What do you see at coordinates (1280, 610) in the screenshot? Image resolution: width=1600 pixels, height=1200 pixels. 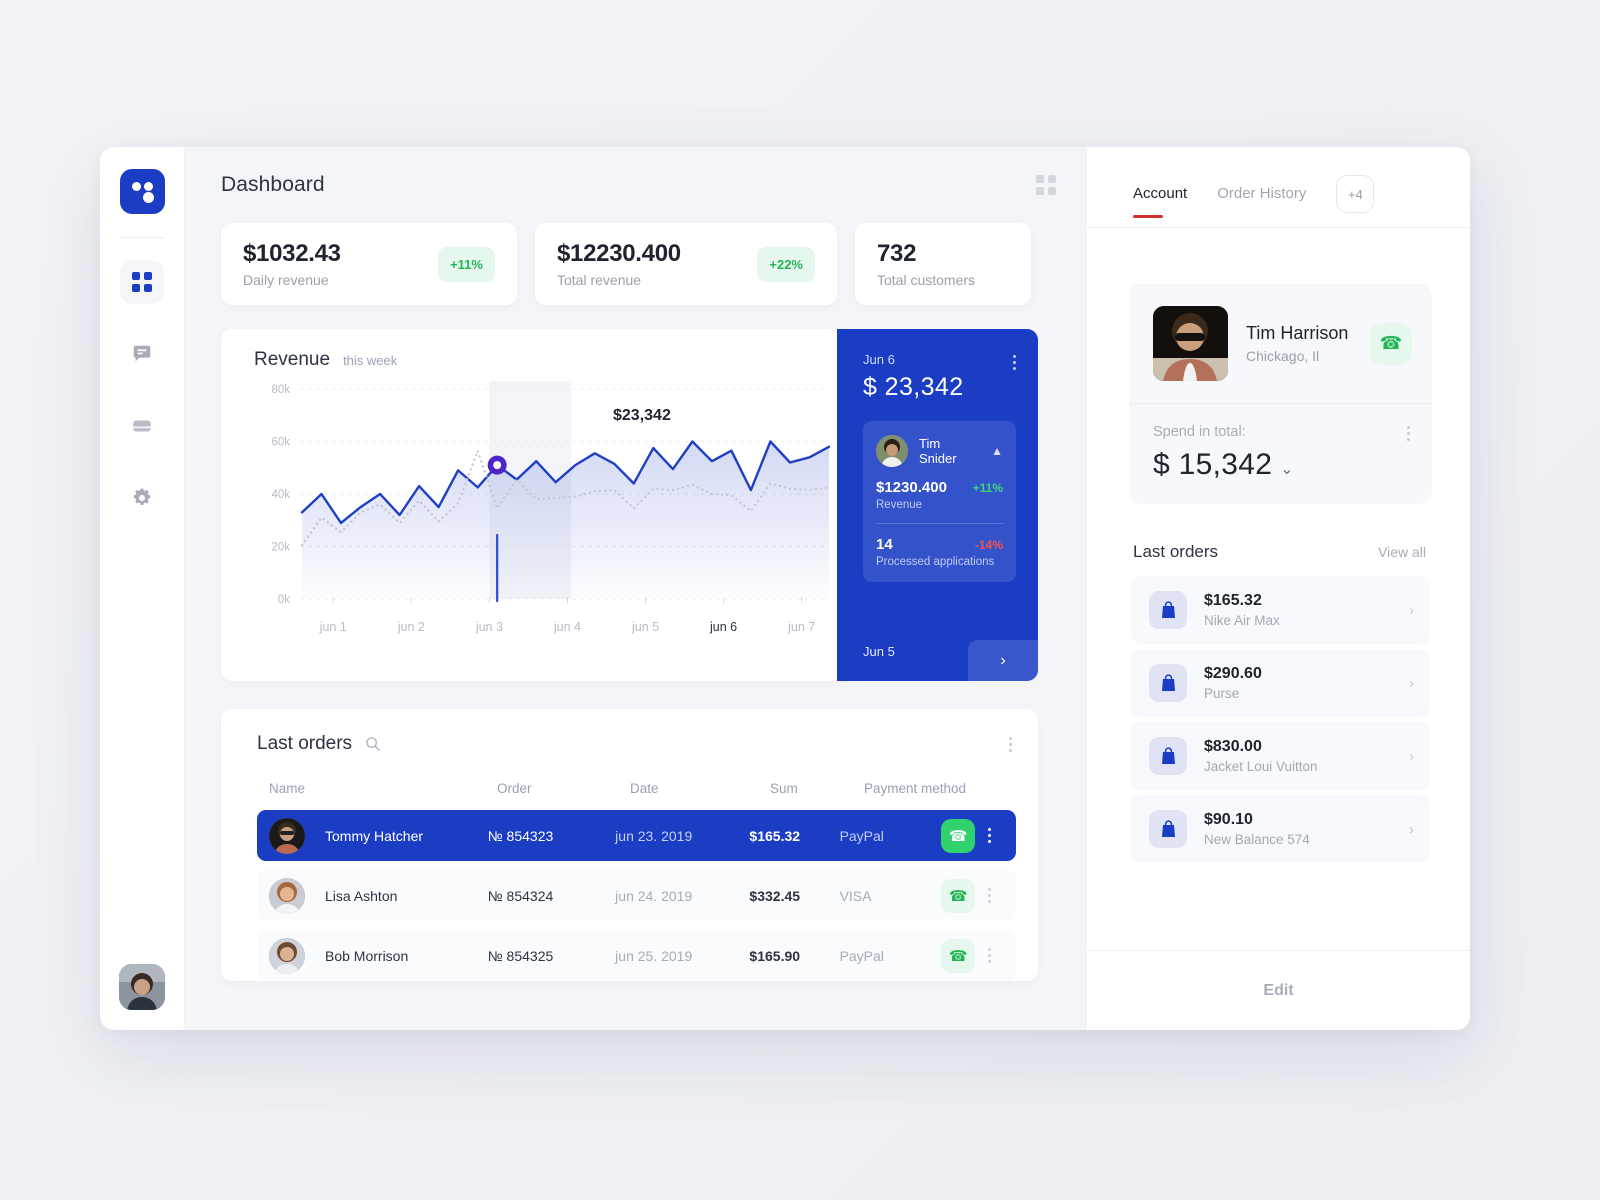 I see `list-item: $165.32 Nike Air Max ›` at bounding box center [1280, 610].